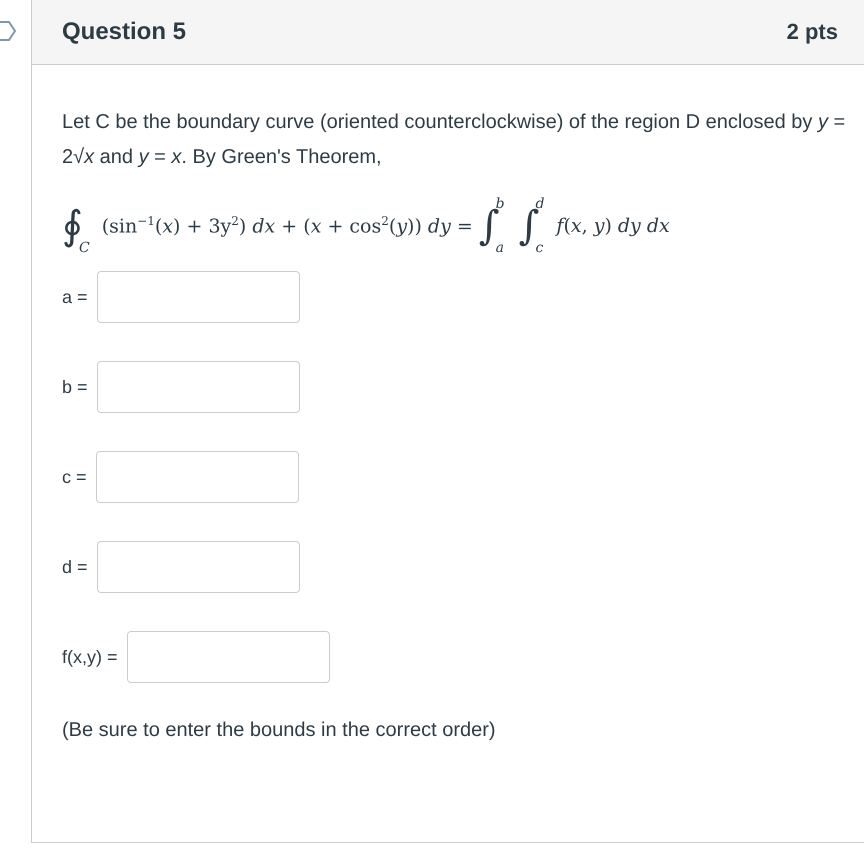 The width and height of the screenshot is (864, 852). I want to click on lower-limit: C, so click(84, 248).